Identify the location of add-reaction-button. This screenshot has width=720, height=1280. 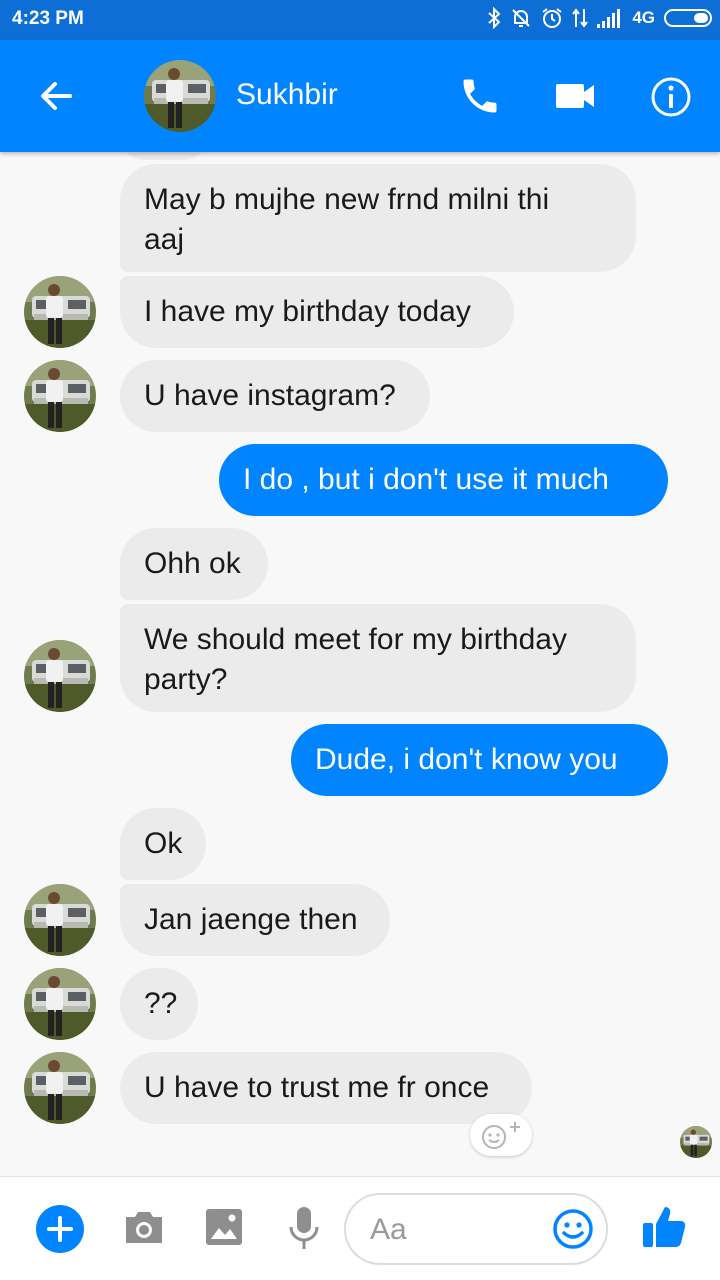
(501, 1135).